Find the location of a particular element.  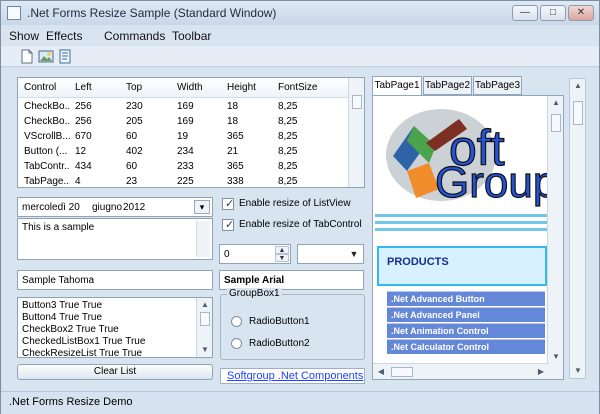

tab-page3: TabPage3 is located at coordinates (497, 85).